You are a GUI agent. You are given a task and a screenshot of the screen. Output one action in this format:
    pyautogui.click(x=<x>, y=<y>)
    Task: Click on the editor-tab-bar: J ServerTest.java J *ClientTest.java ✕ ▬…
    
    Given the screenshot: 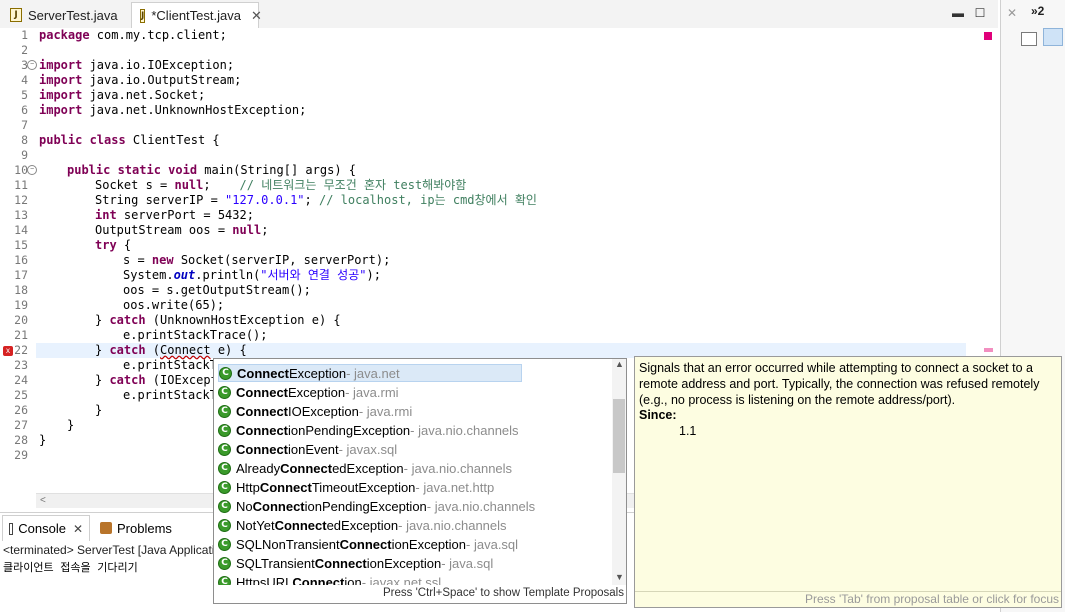 What is the action you would take?
    pyautogui.click(x=499, y=14)
    